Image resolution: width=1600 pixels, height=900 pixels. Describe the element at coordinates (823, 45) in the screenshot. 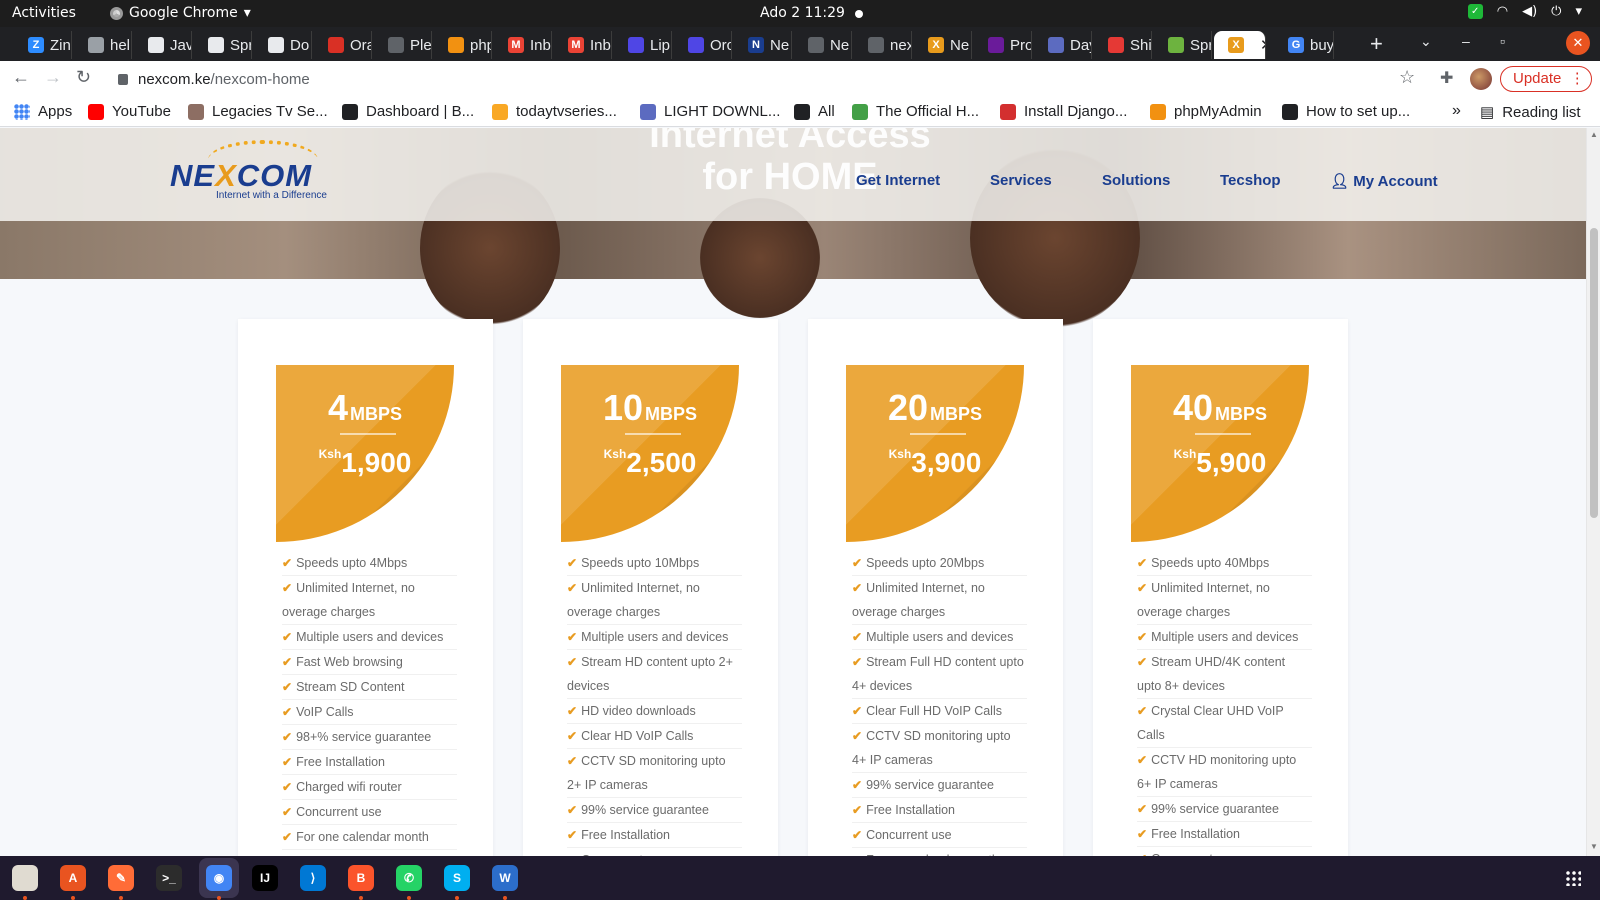

I see `browser-tab: Ne` at that location.